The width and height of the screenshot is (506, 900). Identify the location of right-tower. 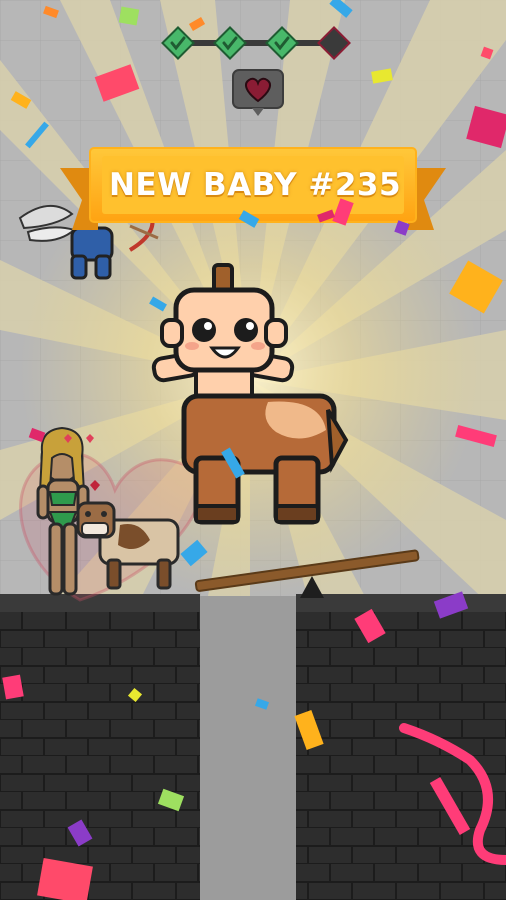
(401, 748).